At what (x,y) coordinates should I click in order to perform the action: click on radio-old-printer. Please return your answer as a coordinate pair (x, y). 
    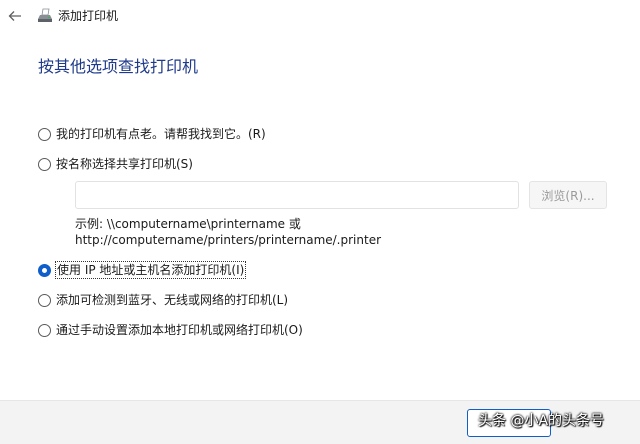
    Looking at the image, I should click on (44, 134).